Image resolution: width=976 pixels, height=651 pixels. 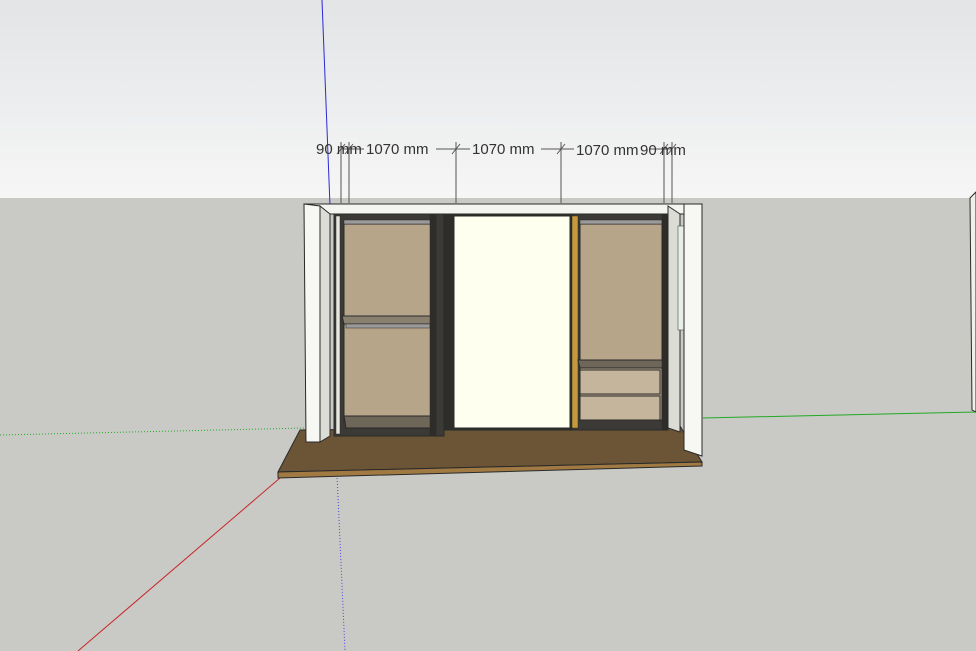 What do you see at coordinates (620, 408) in the screenshot?
I see `right-drawer-lower` at bounding box center [620, 408].